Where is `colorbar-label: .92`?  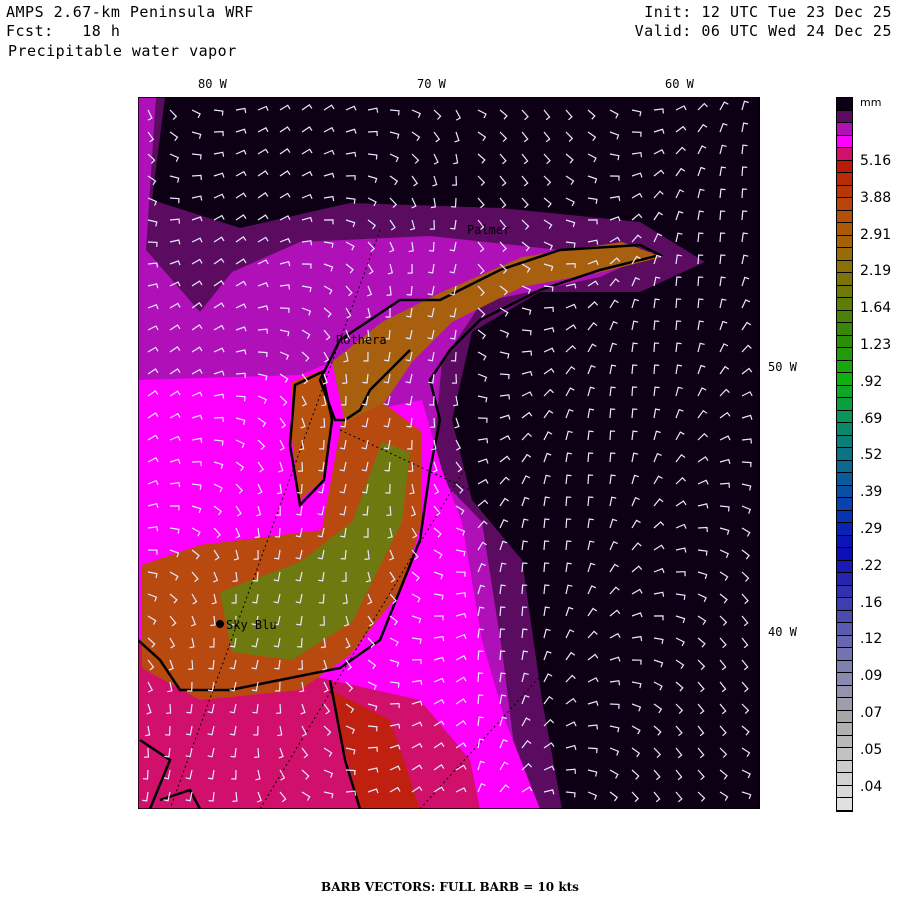 colorbar-label: .92 is located at coordinates (871, 381).